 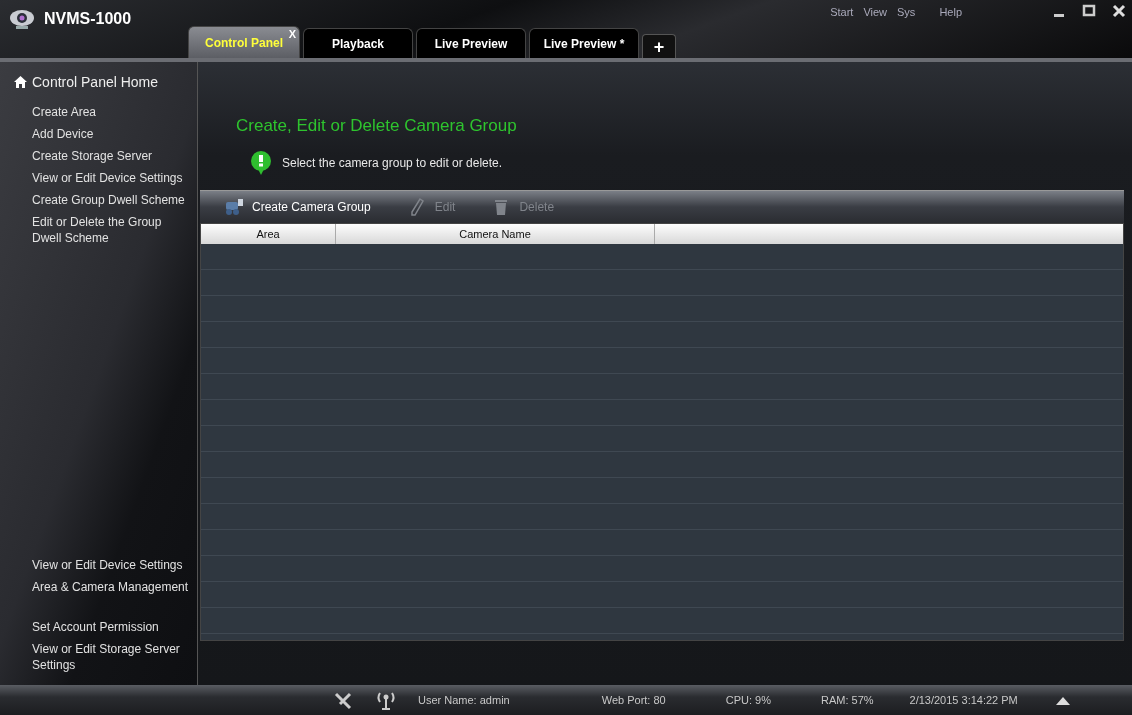 What do you see at coordinates (963, 700) in the screenshot?
I see `datetime-text: 2/13/2015 3:14:22 PM` at bounding box center [963, 700].